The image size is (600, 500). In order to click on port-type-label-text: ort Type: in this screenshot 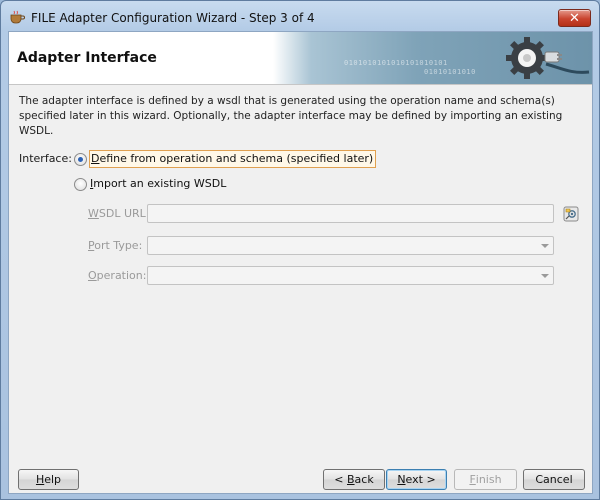, I will do `click(118, 245)`.